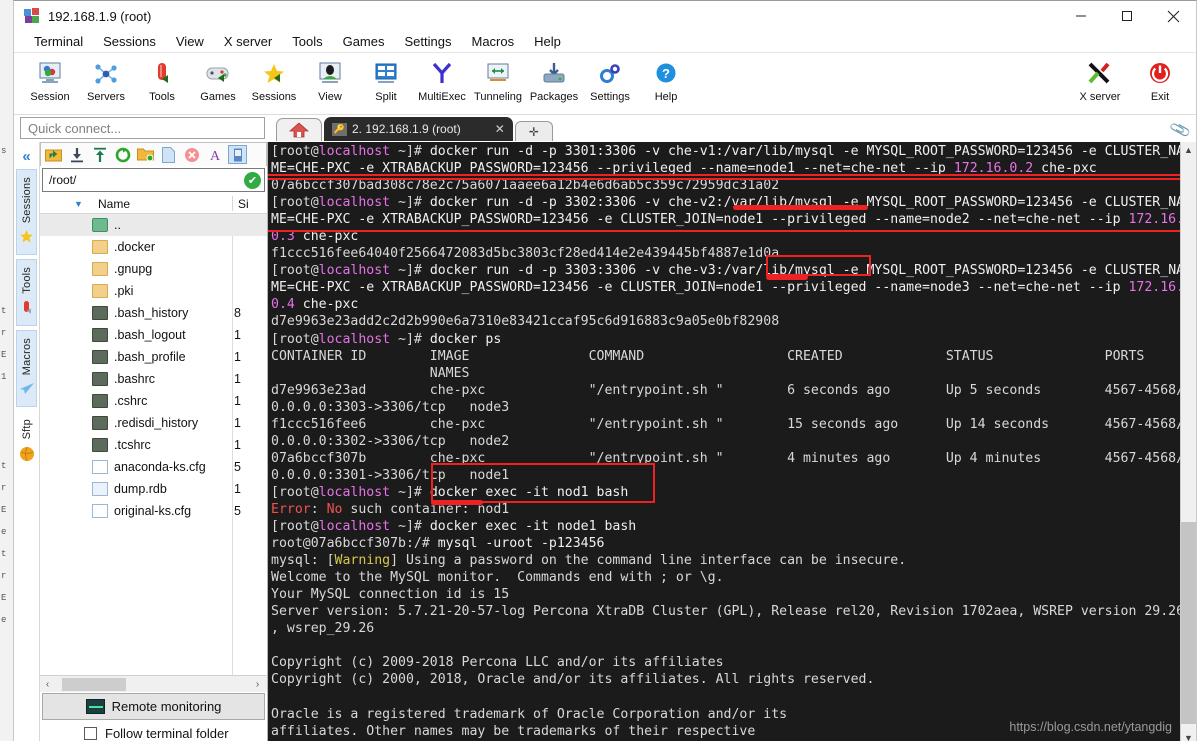 The height and width of the screenshot is (746, 1197). What do you see at coordinates (1180, 129) in the screenshot?
I see `paperclip-icon: 📎` at bounding box center [1180, 129].